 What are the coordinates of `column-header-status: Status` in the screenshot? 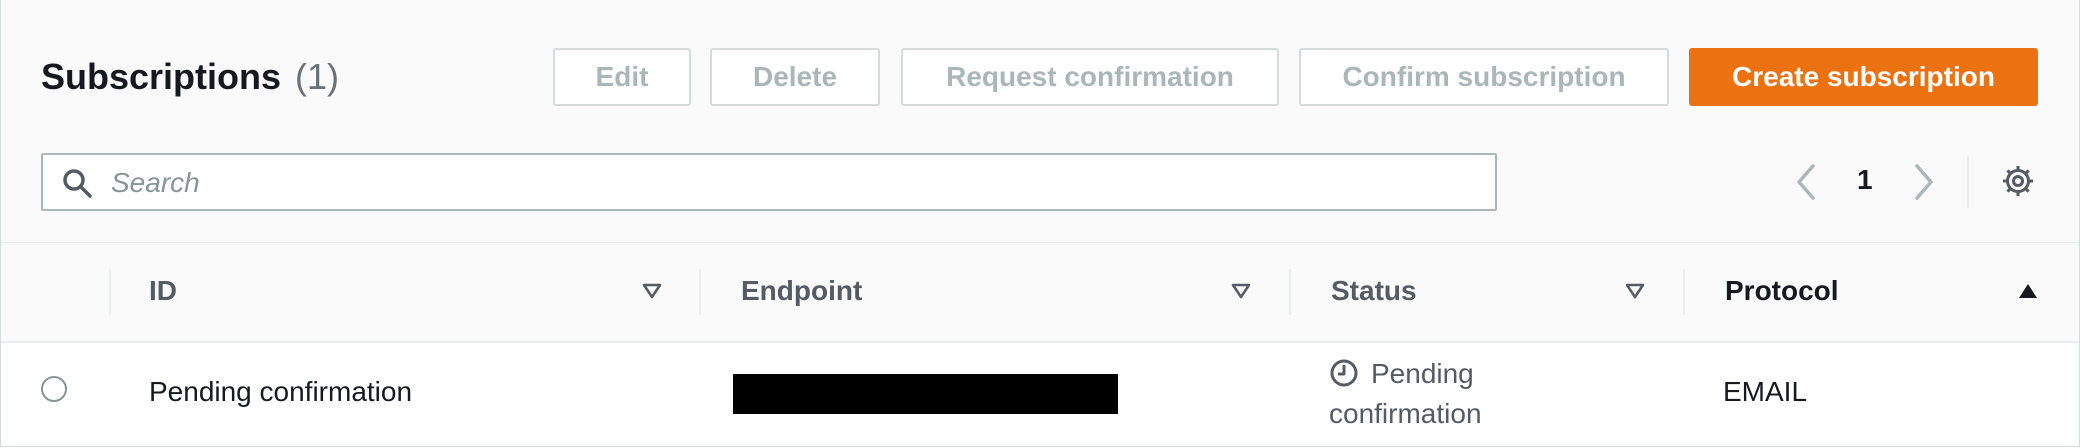 It's located at (1374, 291).